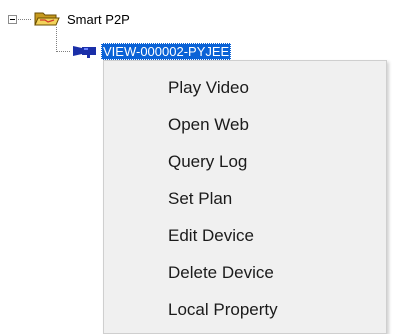 The width and height of the screenshot is (398, 334). What do you see at coordinates (208, 88) in the screenshot?
I see `menu-item-play-video: Play Video` at bounding box center [208, 88].